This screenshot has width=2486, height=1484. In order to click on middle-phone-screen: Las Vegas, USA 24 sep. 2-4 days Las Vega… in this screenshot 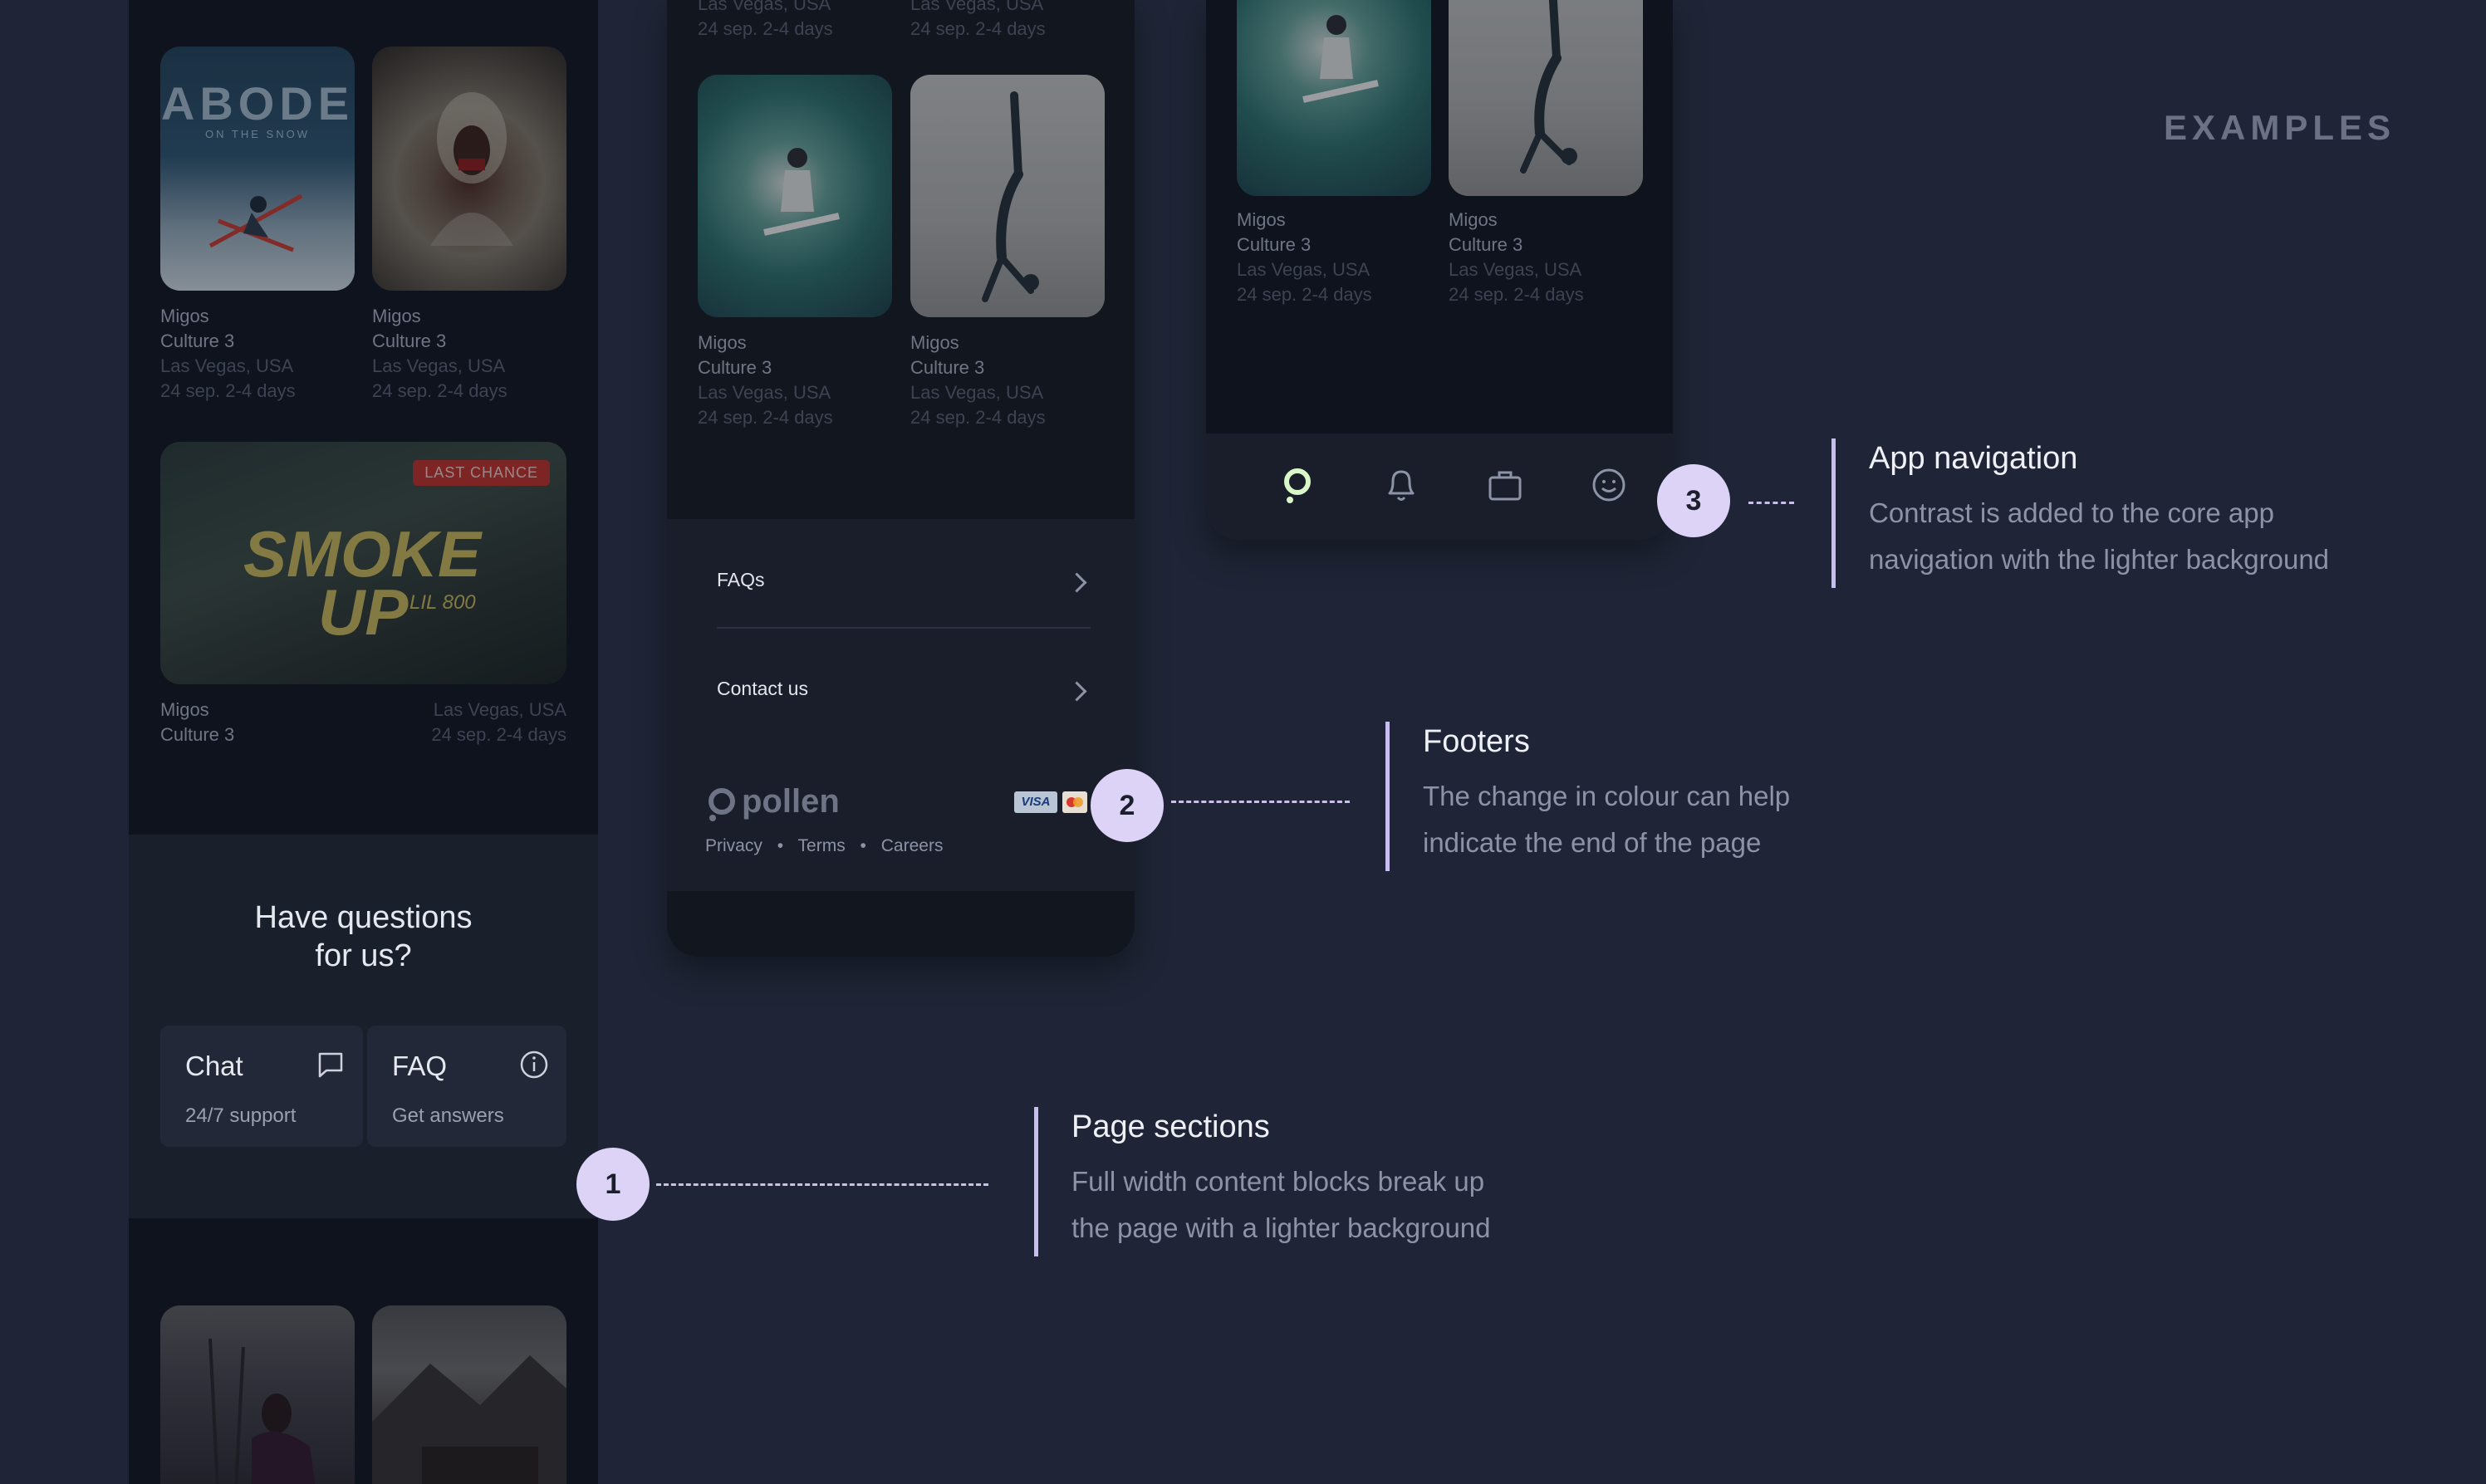, I will do `click(901, 478)`.